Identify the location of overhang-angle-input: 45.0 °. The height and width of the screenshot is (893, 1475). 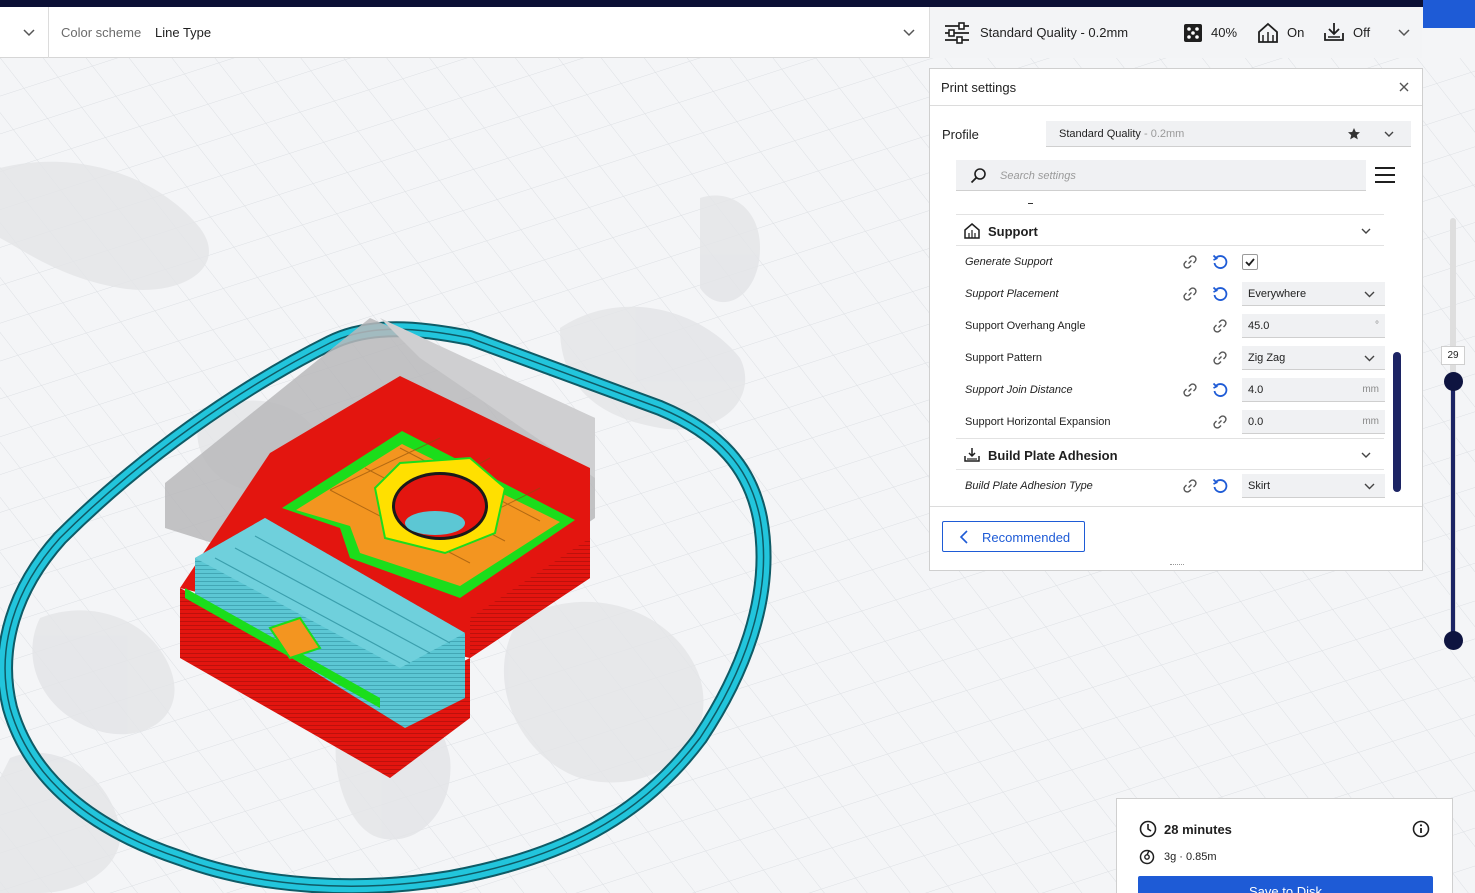
(1313, 326).